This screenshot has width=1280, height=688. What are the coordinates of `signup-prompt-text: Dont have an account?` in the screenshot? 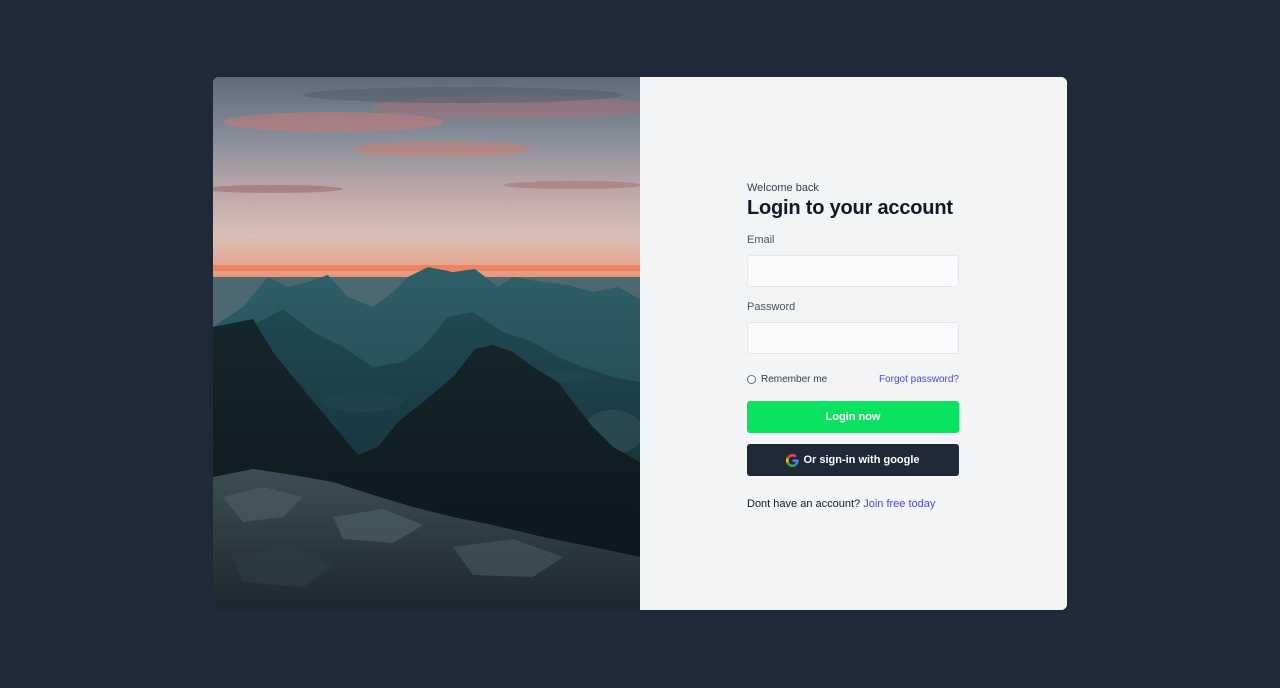 It's located at (804, 504).